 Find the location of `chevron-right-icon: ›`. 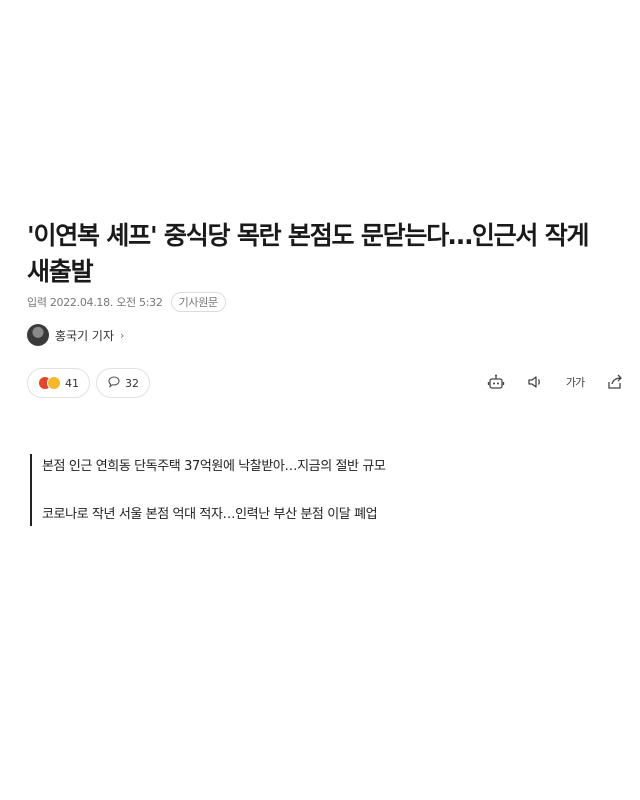

chevron-right-icon: › is located at coordinates (122, 335).